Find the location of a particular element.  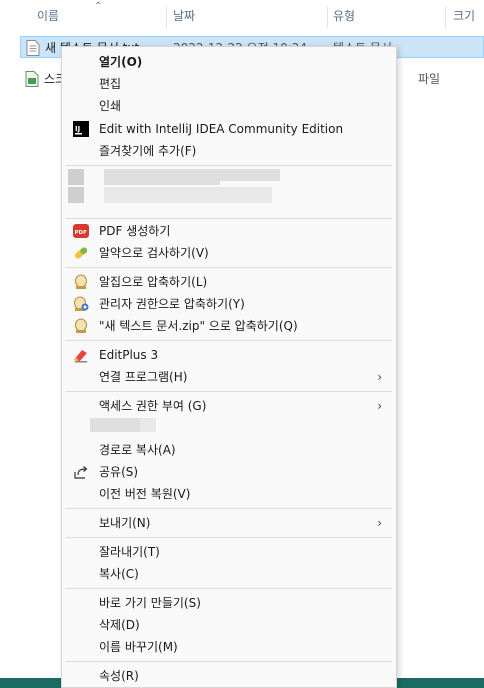

menu-add-favorites: 즐겨찾기에 추가(F) is located at coordinates (229, 151).